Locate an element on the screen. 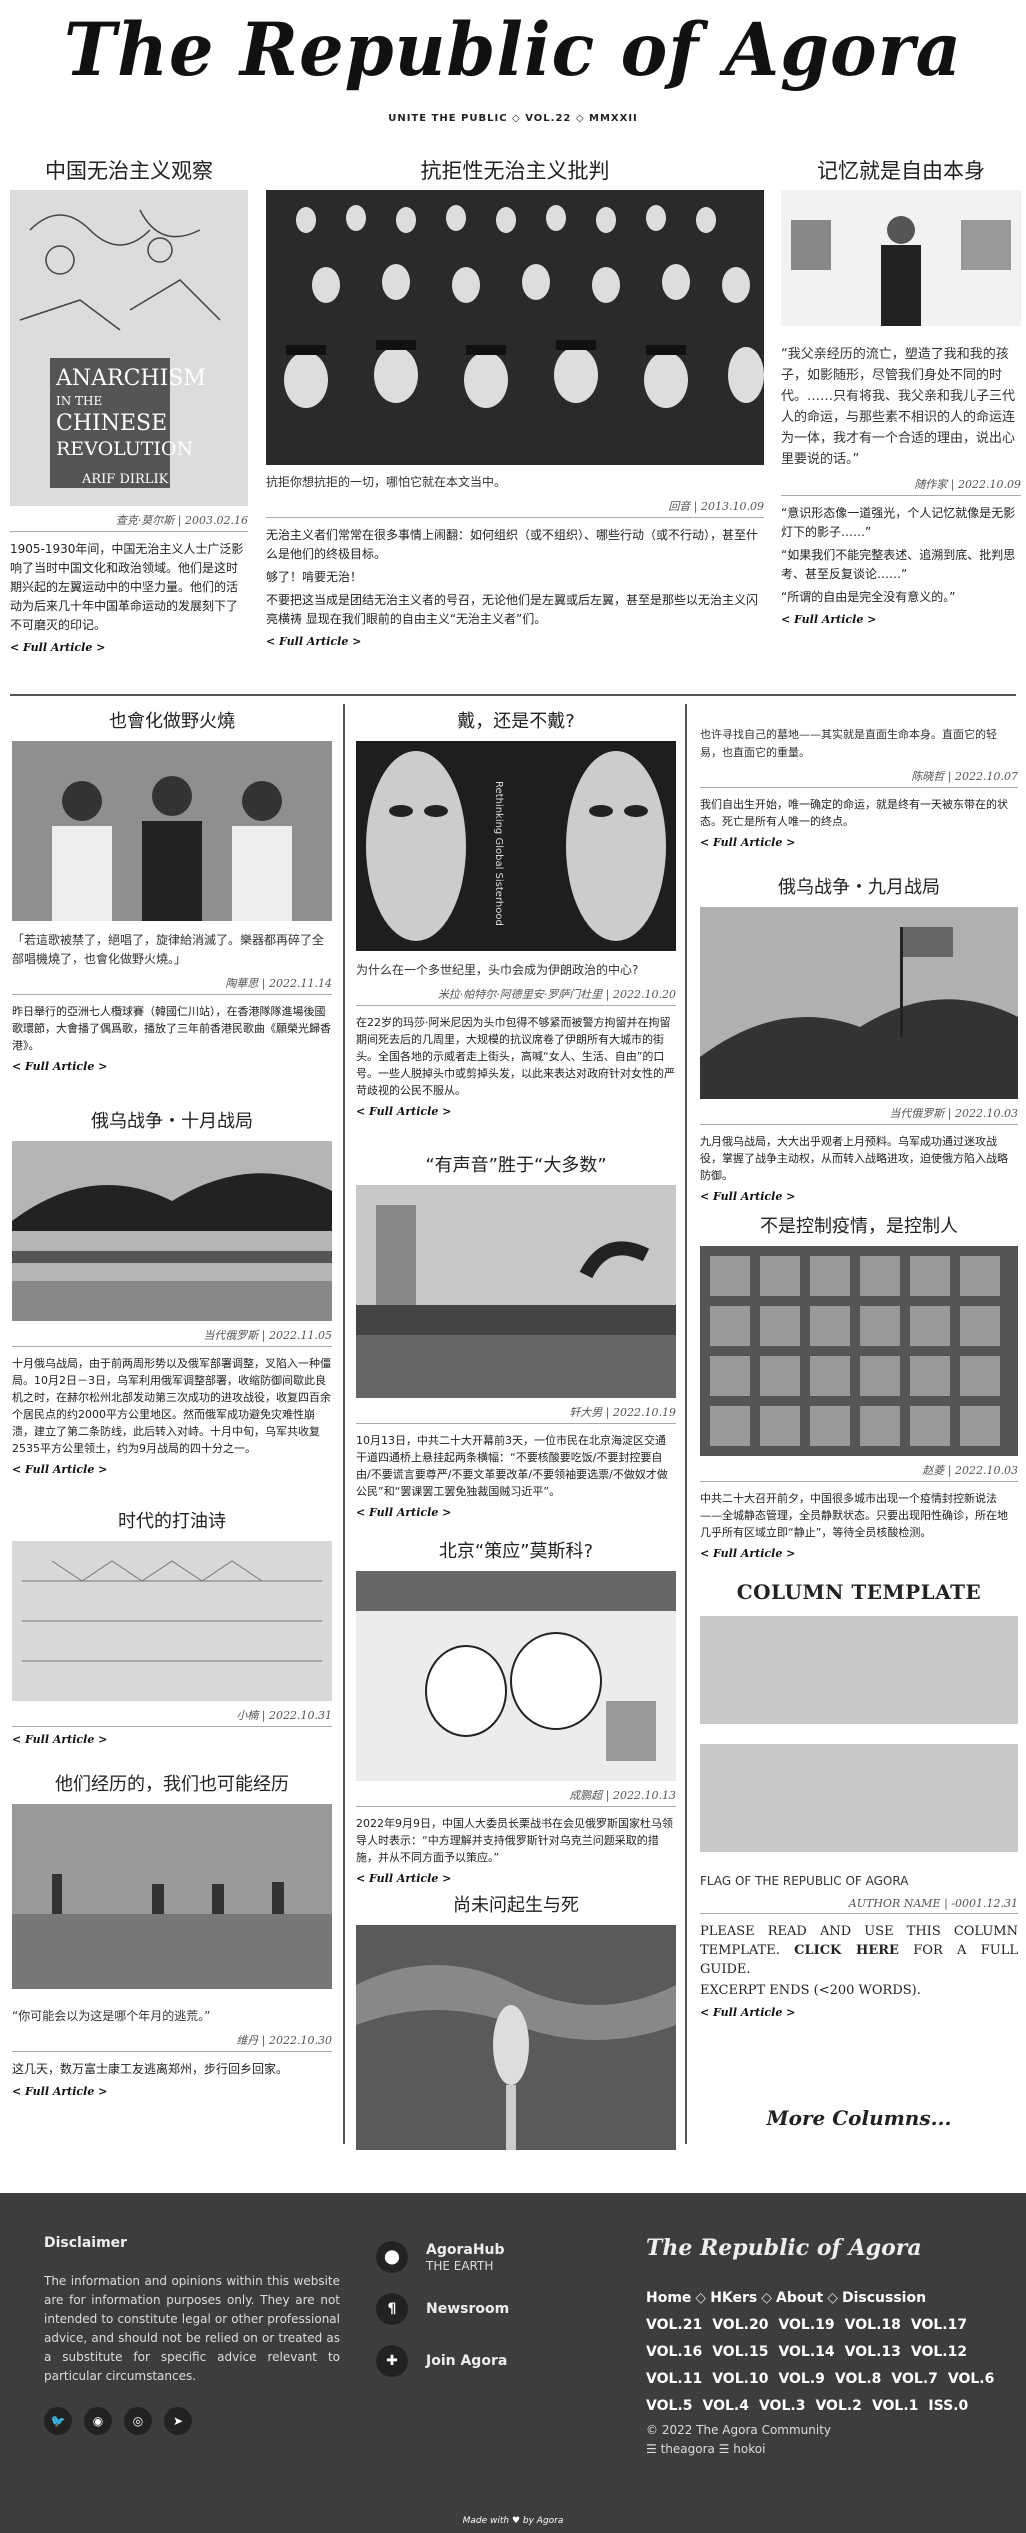 Image resolution: width=1026 pixels, height=2533 pixels. nav-about: About is located at coordinates (799, 2298).